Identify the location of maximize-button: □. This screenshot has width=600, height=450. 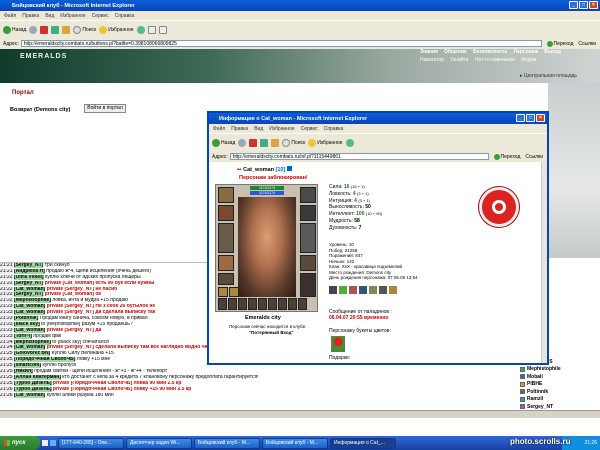
(583, 5).